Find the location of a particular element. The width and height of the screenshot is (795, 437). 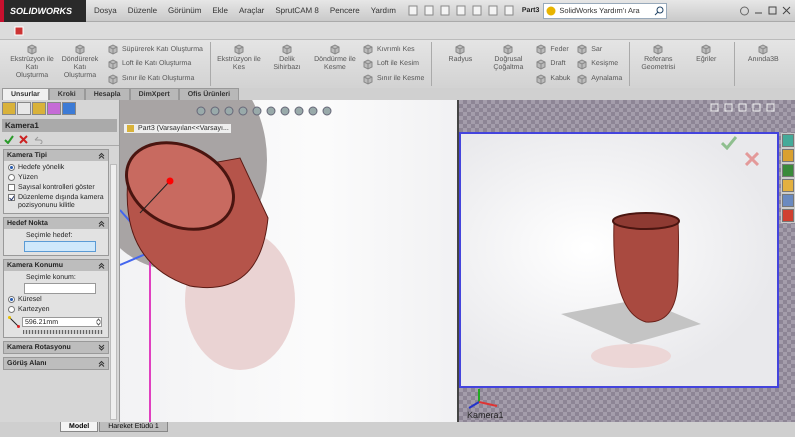

camera-label: Kamera1 is located at coordinates (486, 415).